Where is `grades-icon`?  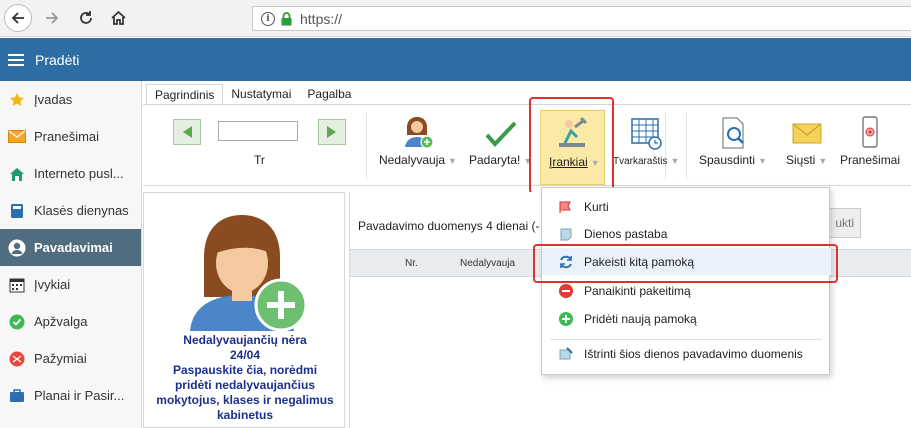
grades-icon is located at coordinates (17, 359).